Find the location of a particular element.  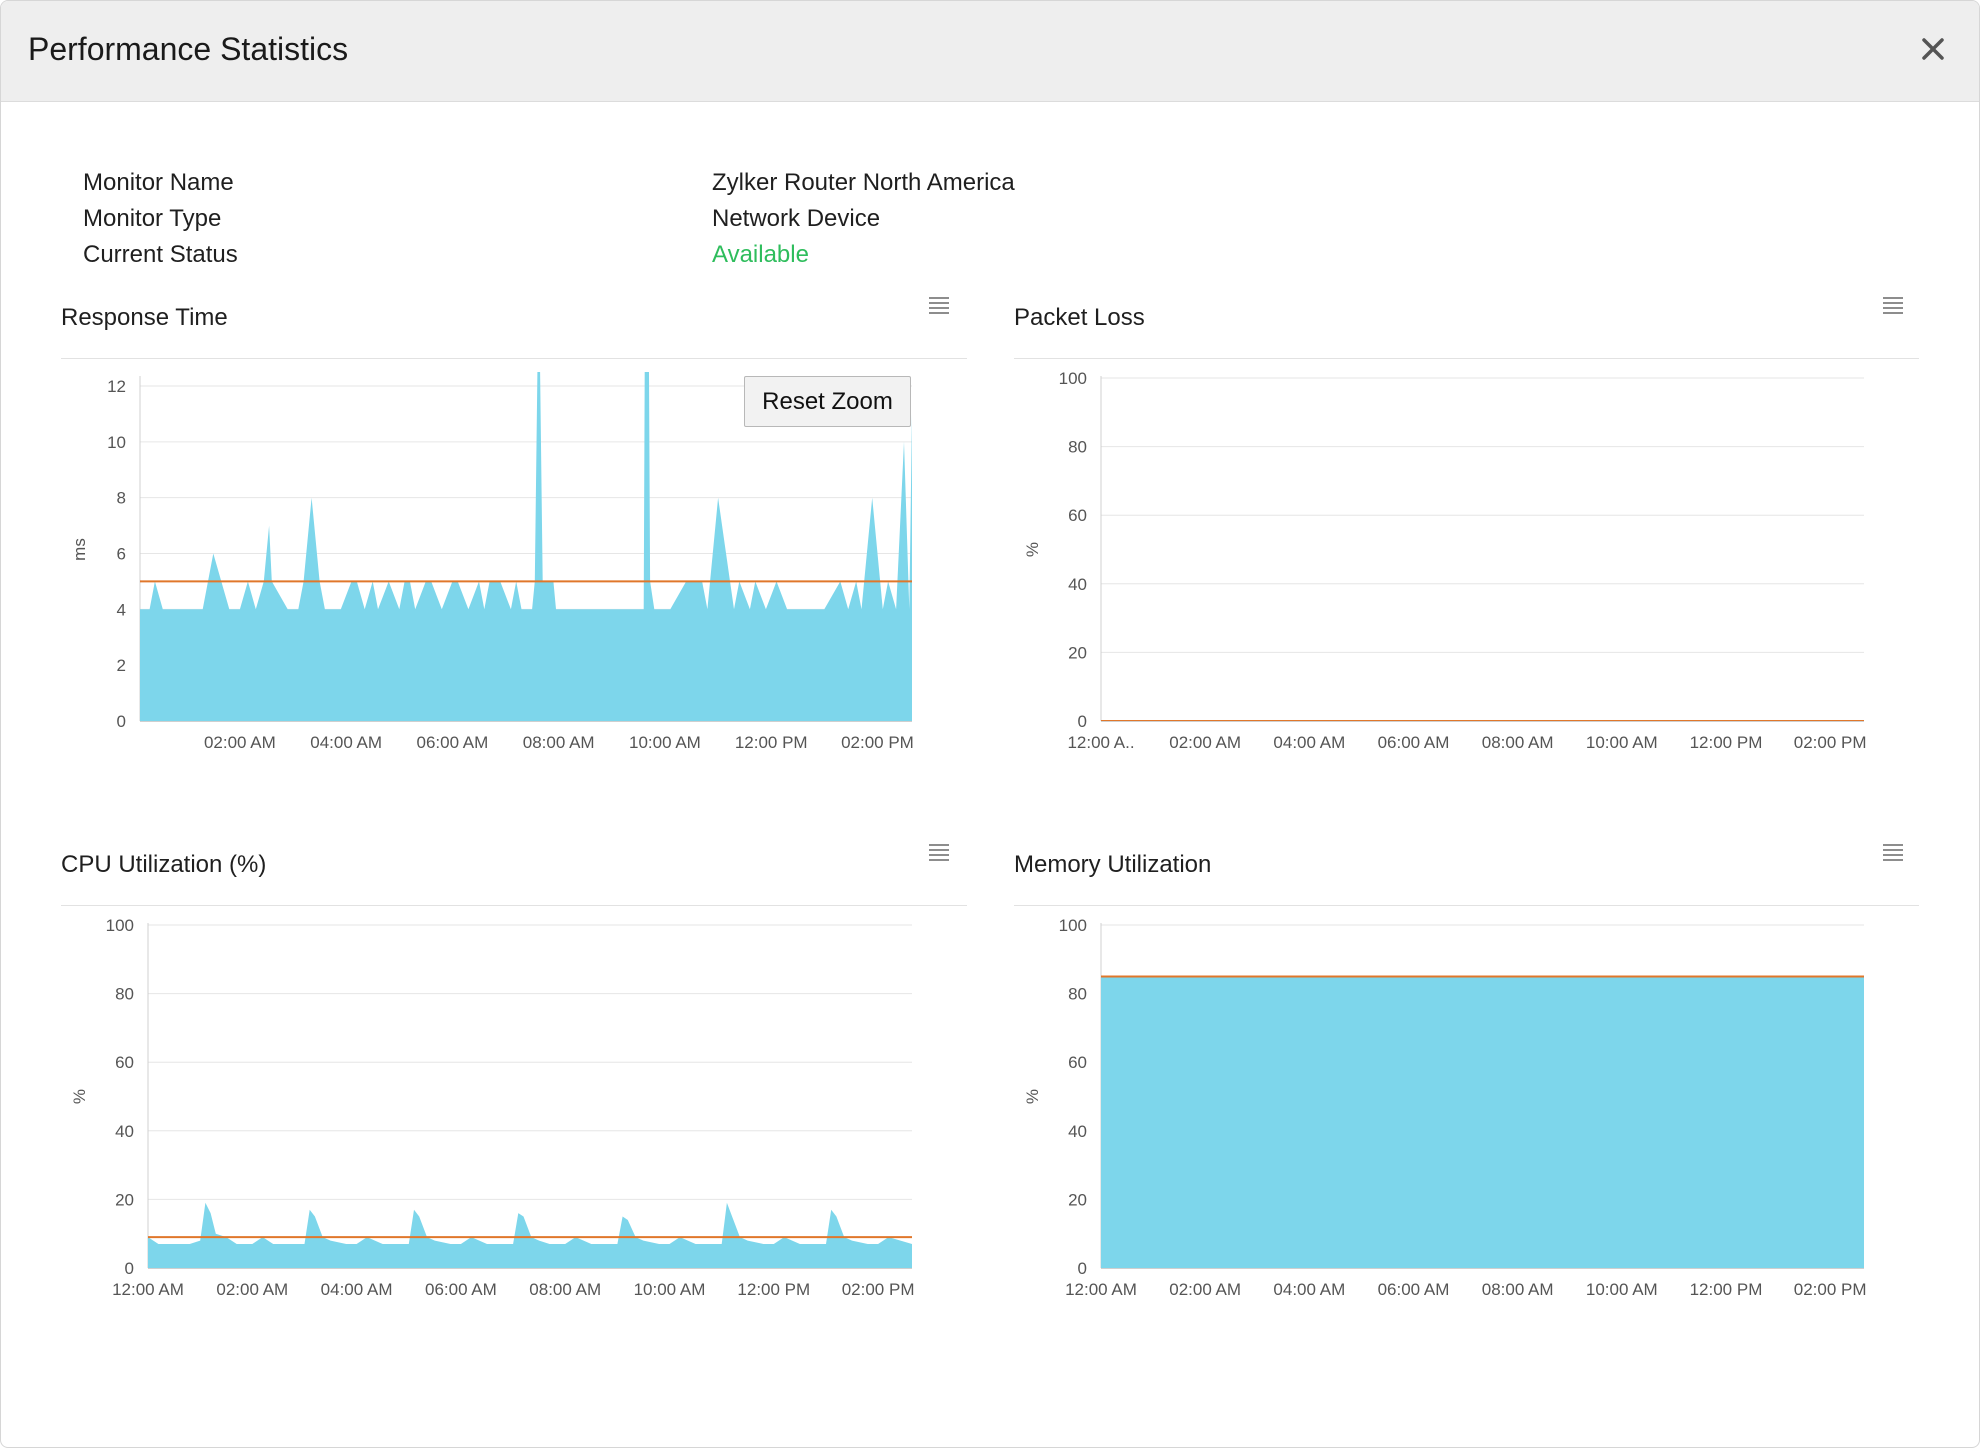

x-tick-label: 12:00 A.. is located at coordinates (1100, 742).